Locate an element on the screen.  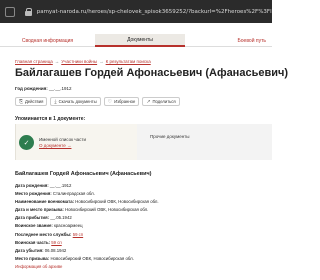
detail-label: Воинская часть: is located at coordinates (33, 242).